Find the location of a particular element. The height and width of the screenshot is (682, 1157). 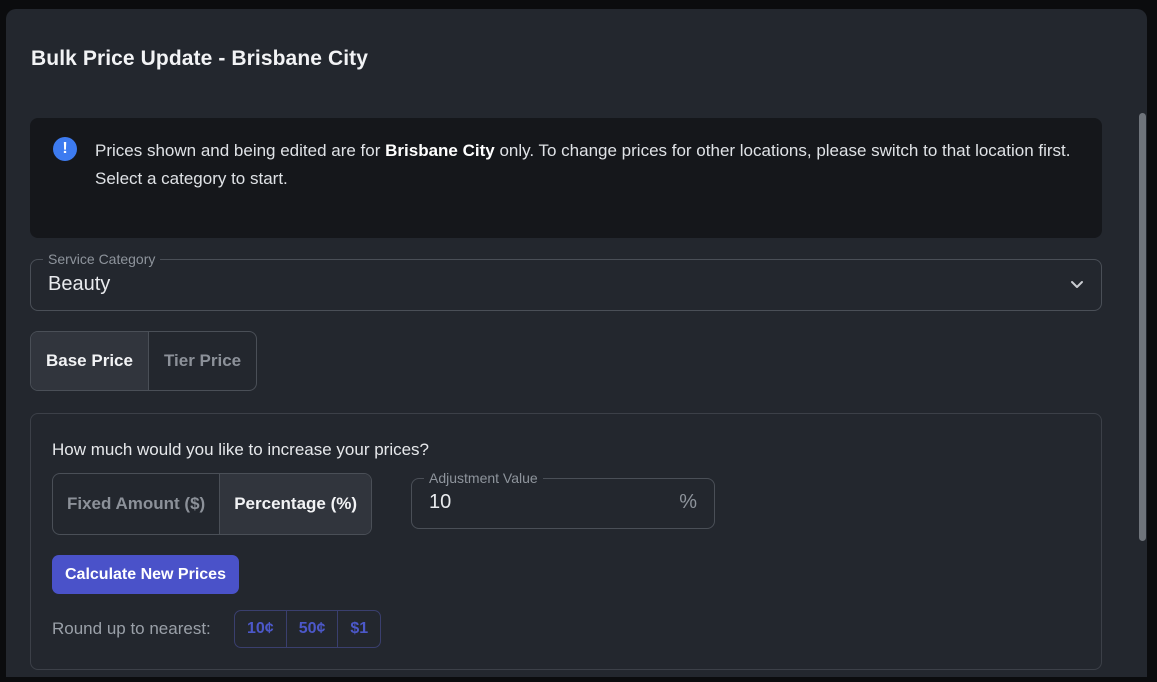

adjustment-value-input: Adjustment Value 10 % is located at coordinates (563, 499).